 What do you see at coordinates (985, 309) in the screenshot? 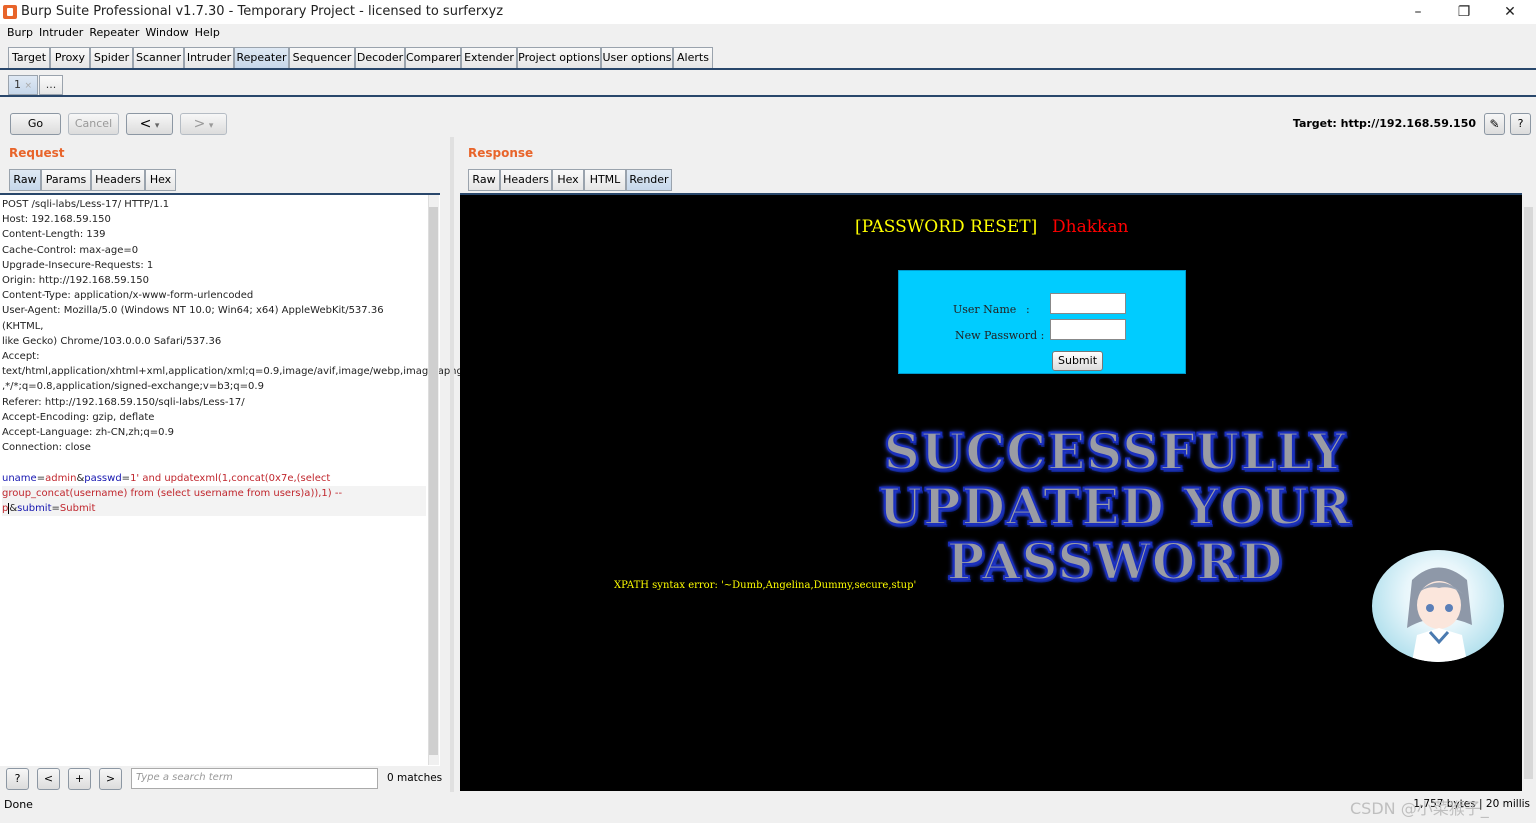
I see `username-label: User Name` at bounding box center [985, 309].